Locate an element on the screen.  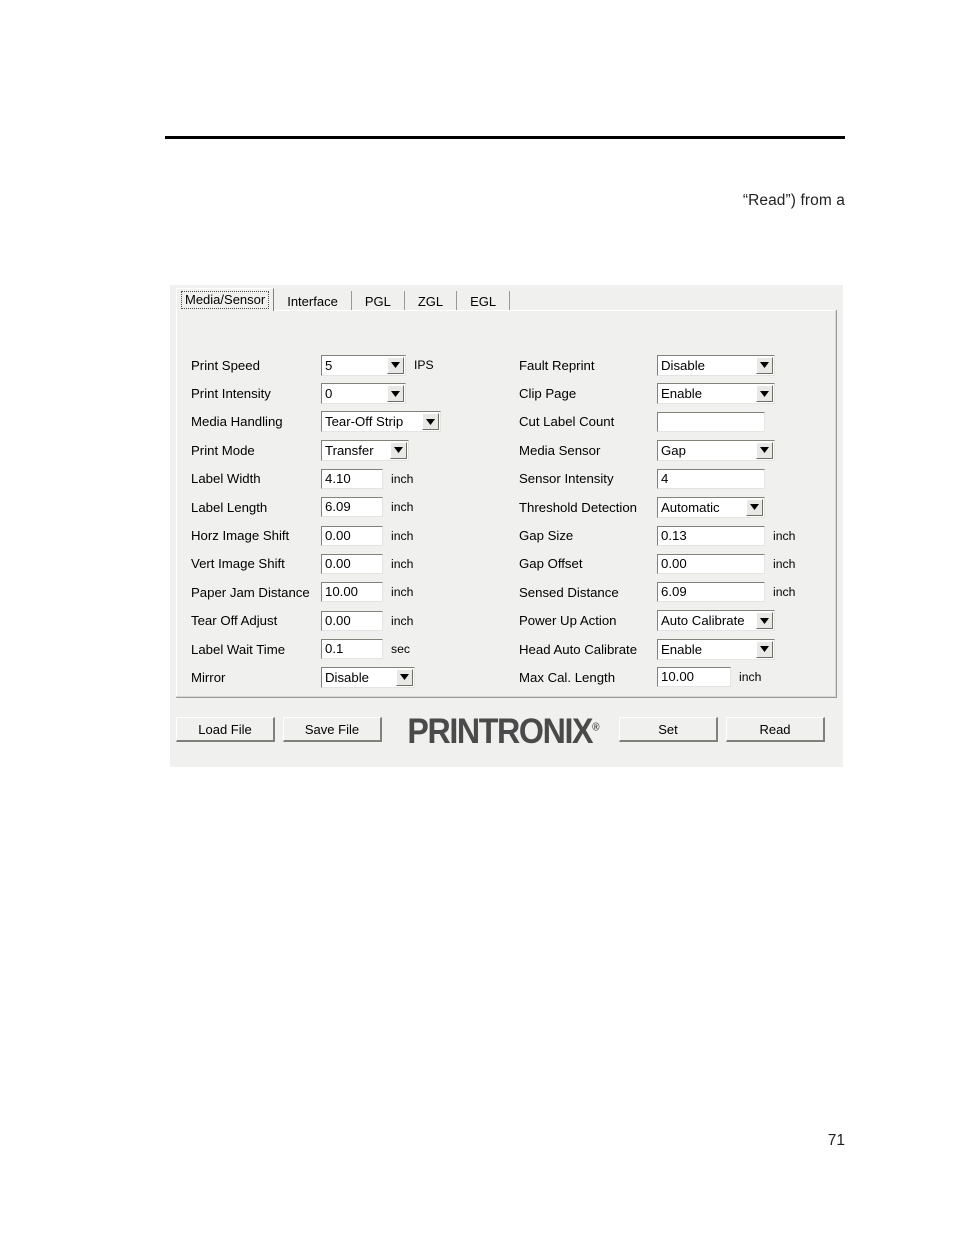
unit-label-width: inch is located at coordinates (402, 478).